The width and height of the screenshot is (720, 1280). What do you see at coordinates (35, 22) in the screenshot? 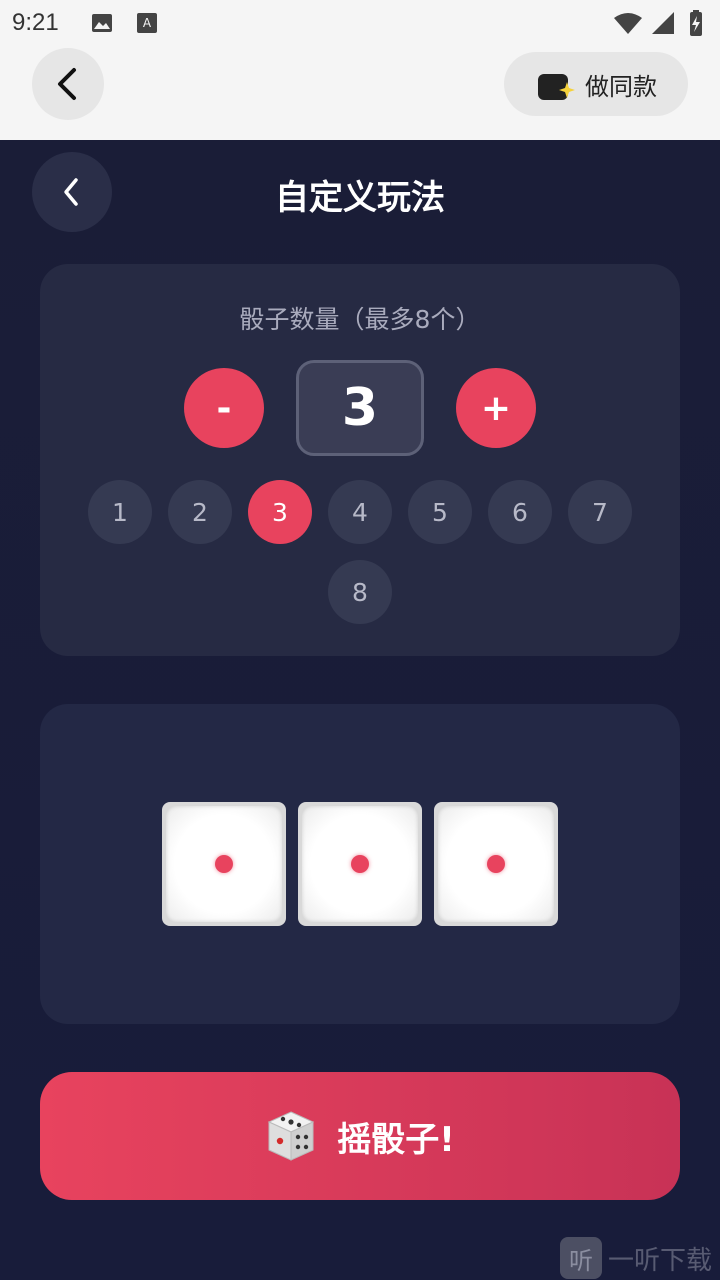
I see `status-time: 9:21` at bounding box center [35, 22].